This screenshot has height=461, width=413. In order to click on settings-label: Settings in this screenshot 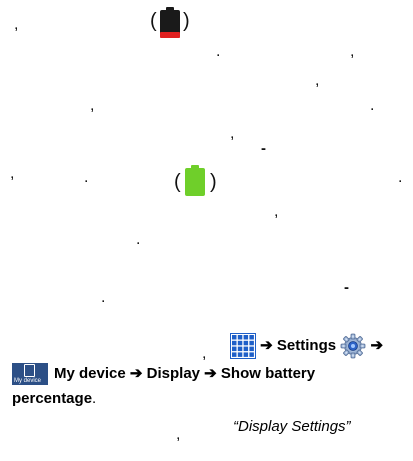, I will do `click(306, 345)`.